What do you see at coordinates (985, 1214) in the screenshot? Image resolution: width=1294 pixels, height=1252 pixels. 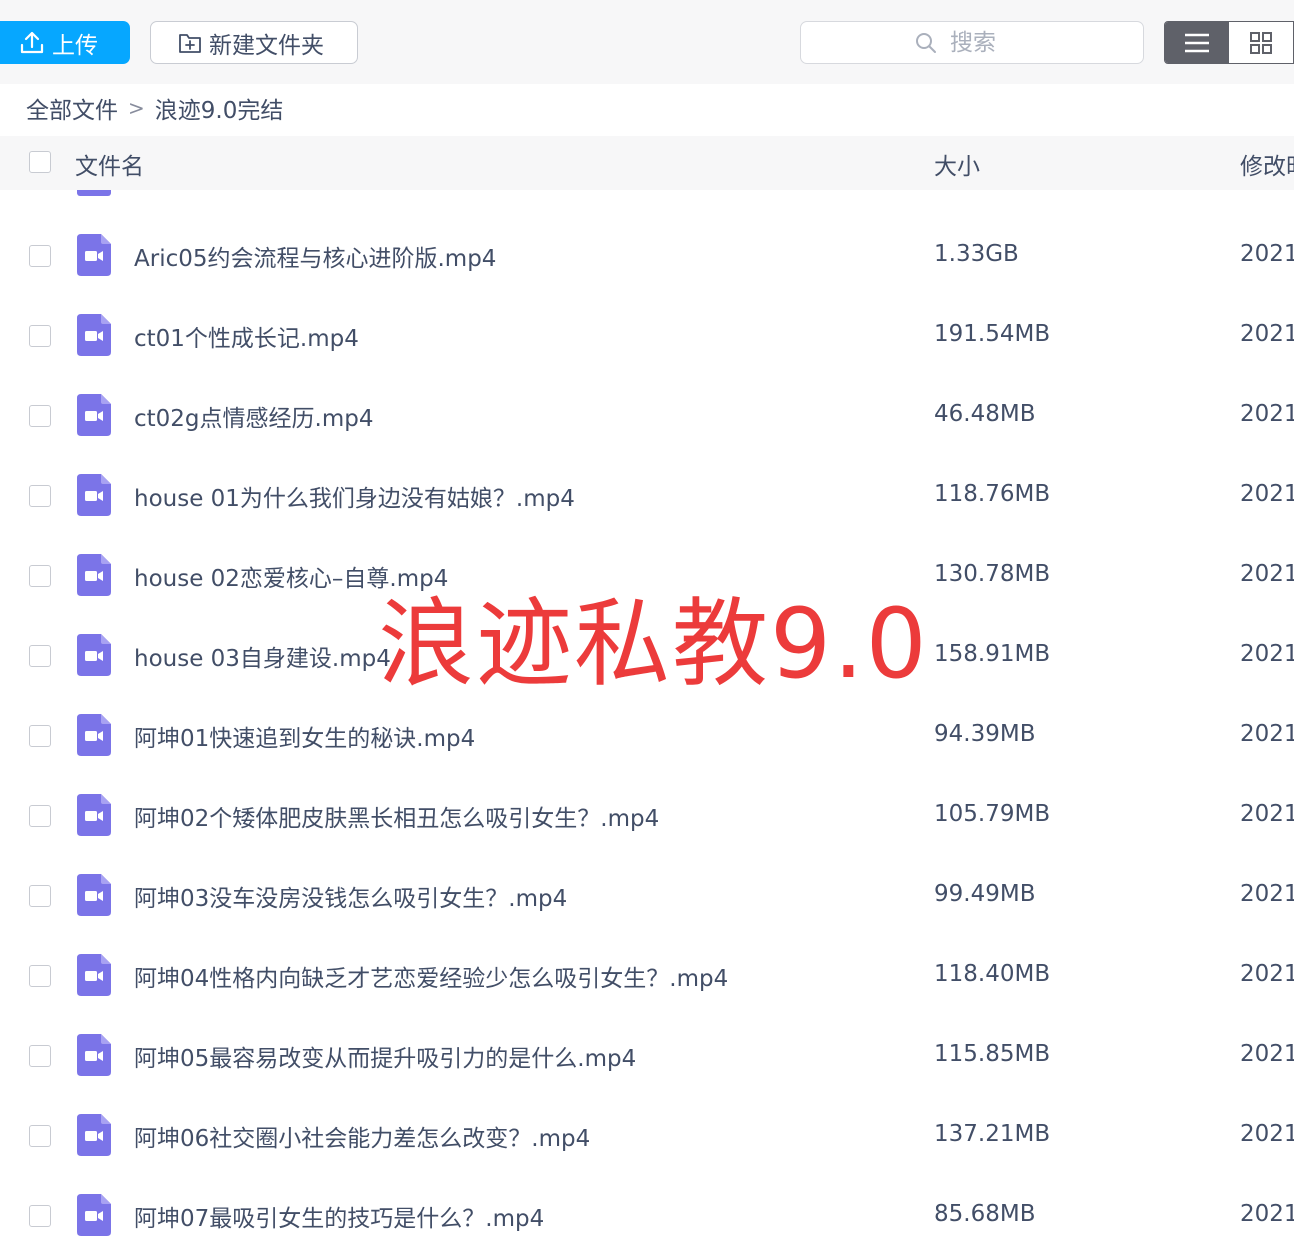 I see `file-size: 85.68MB` at bounding box center [985, 1214].